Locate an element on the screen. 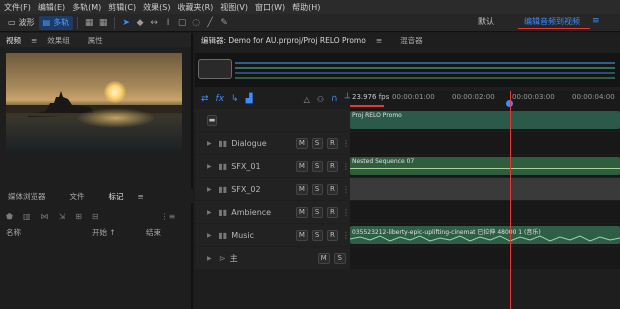 This screenshot has height=309, width=620. audio-clip: Nested Sequence 07 is located at coordinates (485, 166).